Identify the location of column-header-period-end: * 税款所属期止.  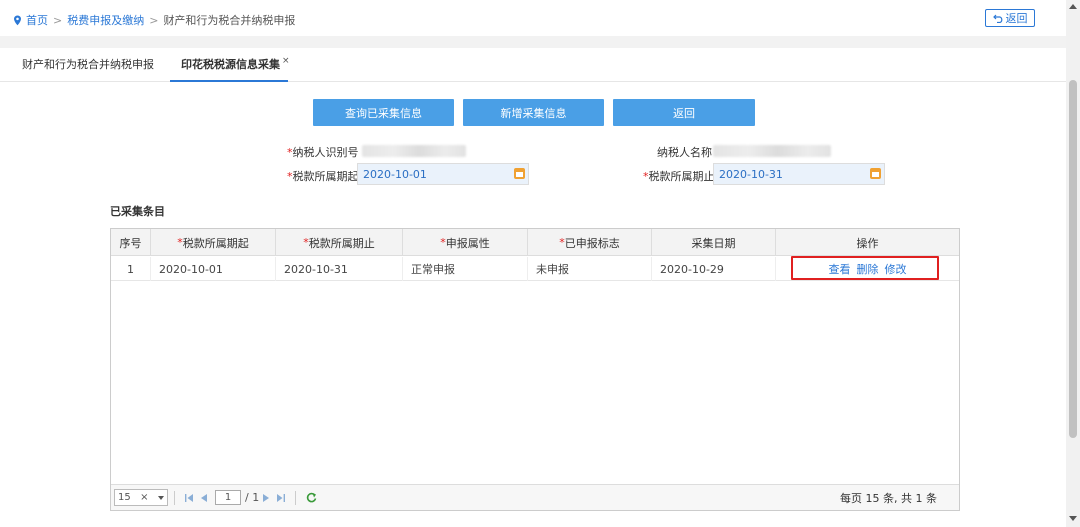
(339, 242).